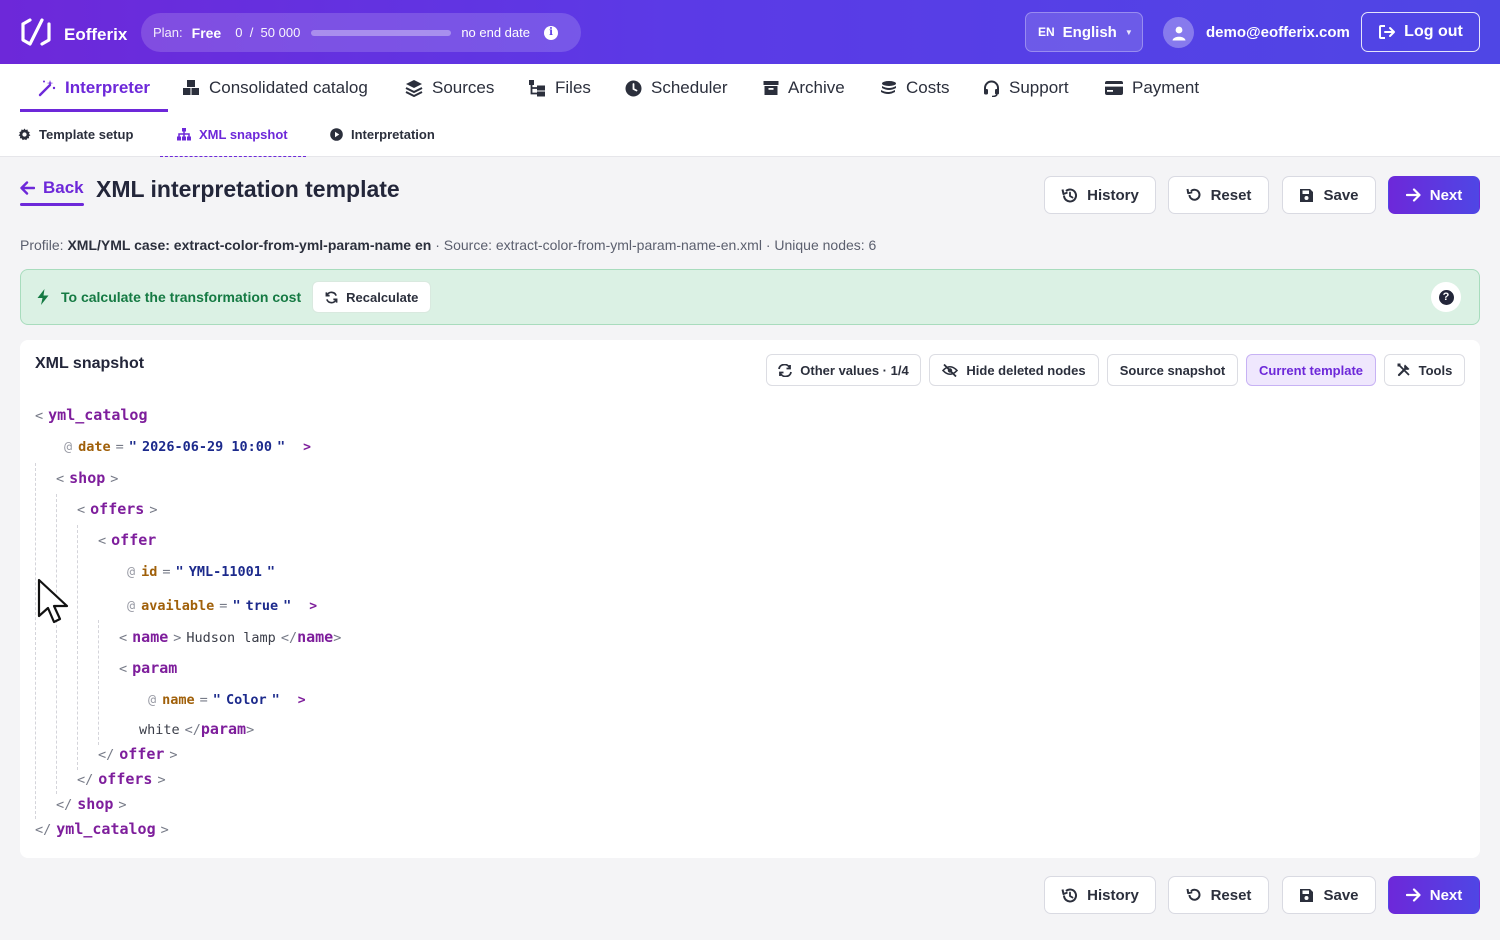  I want to click on nav-item-label: Consolidated catalog, so click(288, 87).